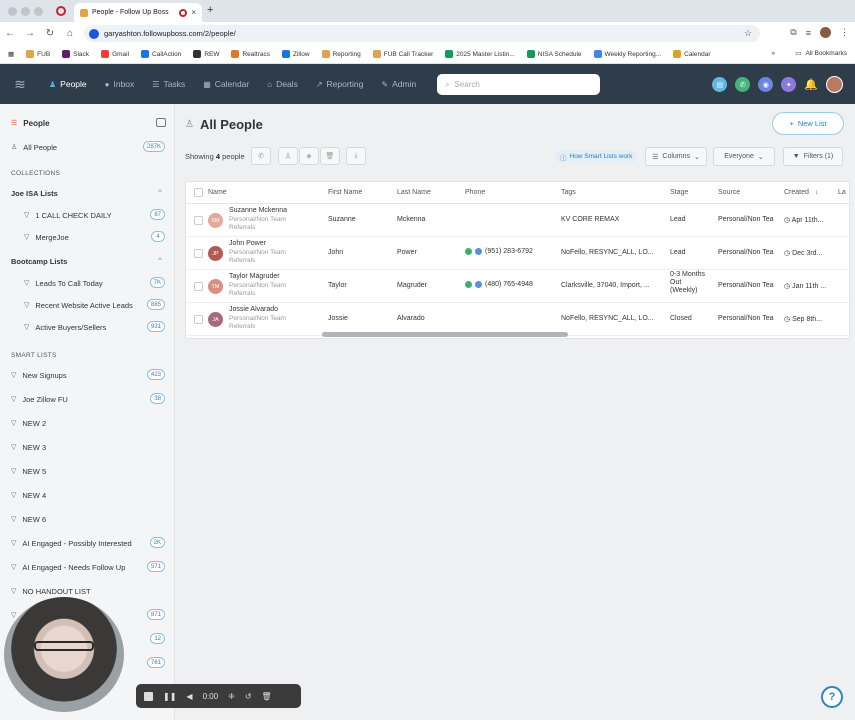  What do you see at coordinates (568, 192) in the screenshot?
I see `column-header: Tags` at bounding box center [568, 192].